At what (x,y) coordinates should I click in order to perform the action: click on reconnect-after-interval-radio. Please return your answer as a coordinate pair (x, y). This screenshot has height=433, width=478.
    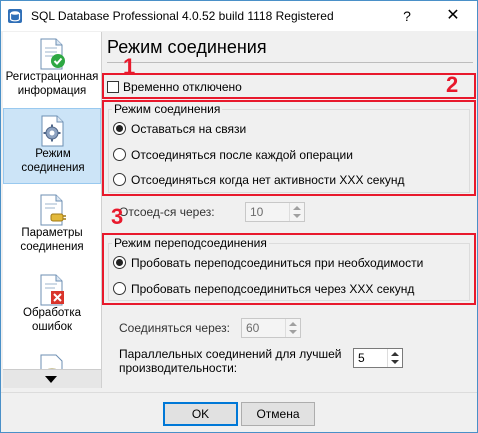
    Looking at the image, I should click on (119, 288).